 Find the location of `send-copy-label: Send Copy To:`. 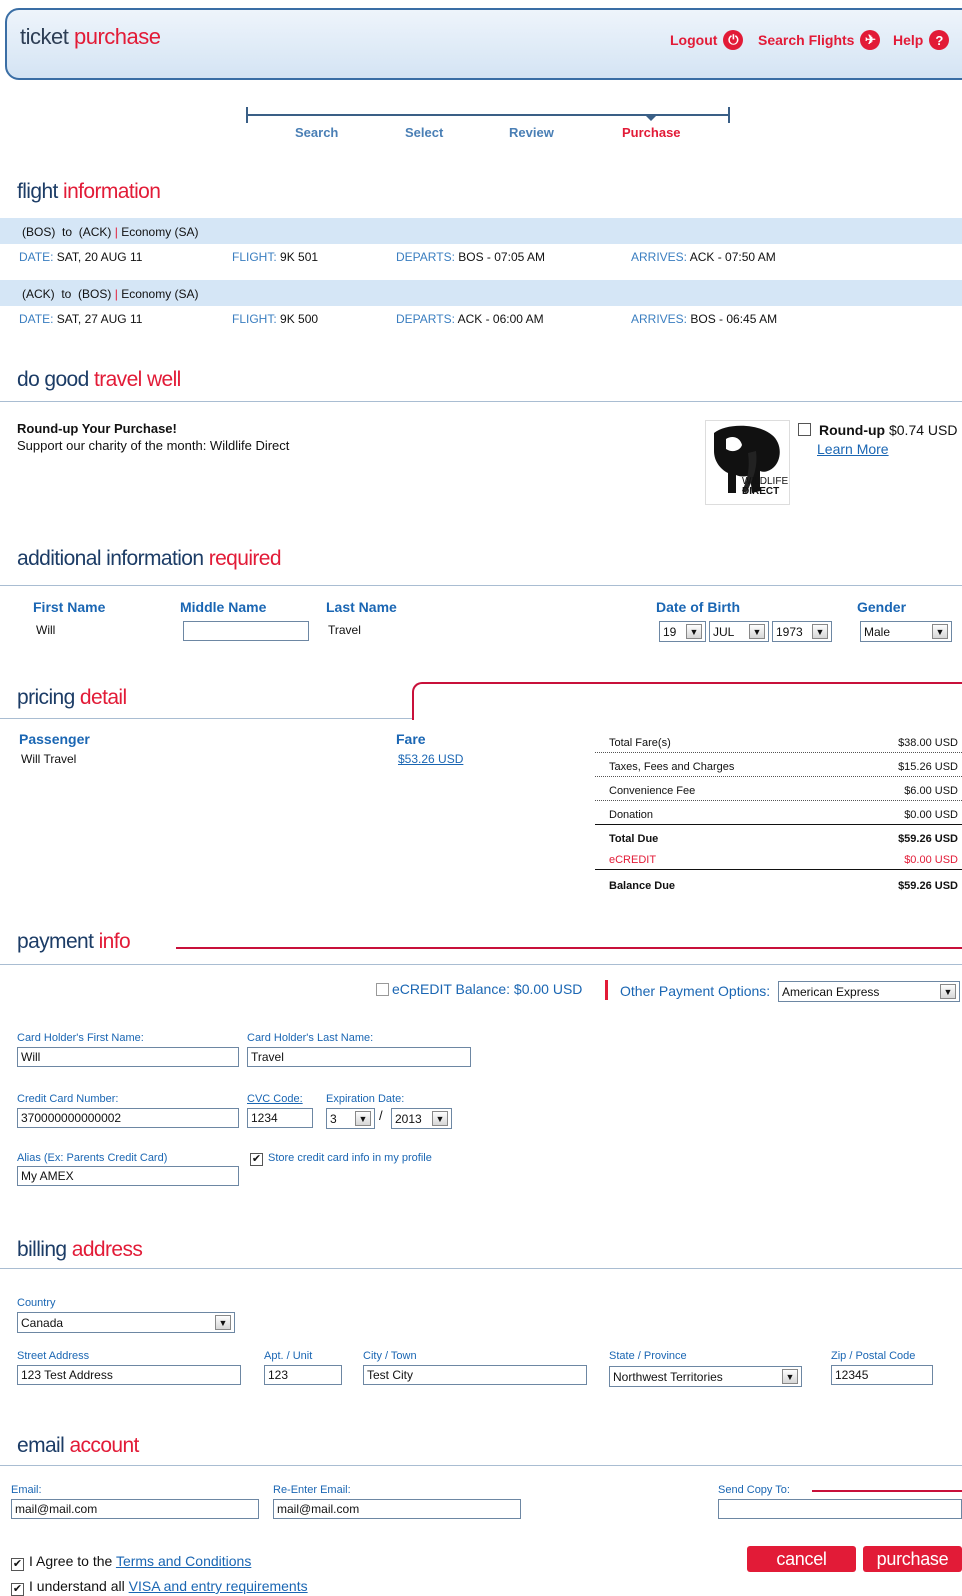

send-copy-label: Send Copy To: is located at coordinates (754, 1490).